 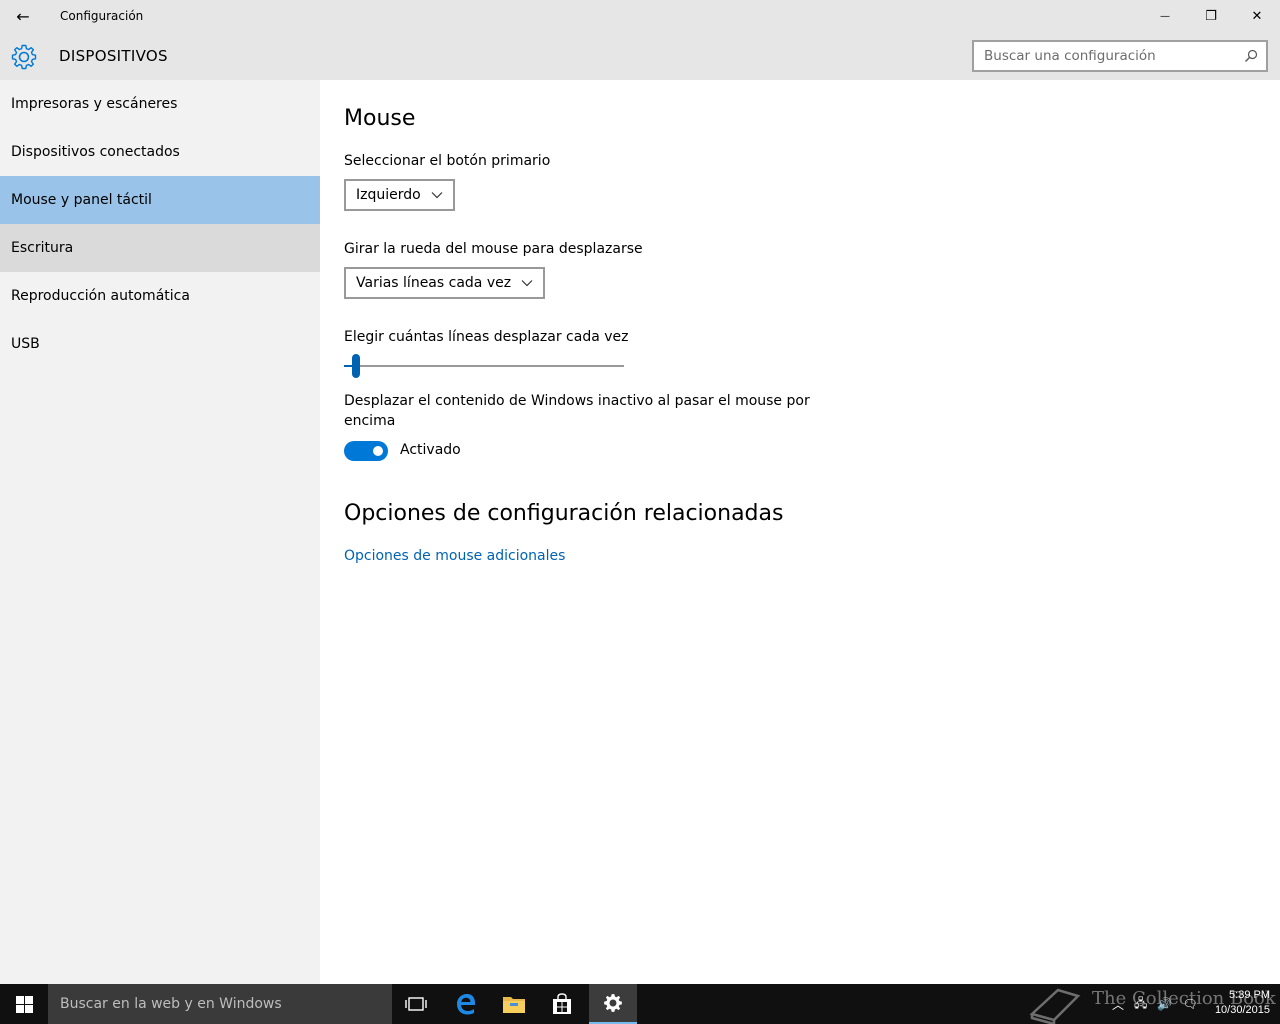 I want to click on taskbar-search: Buscar en la web y en Windows, so click(x=220, y=1004).